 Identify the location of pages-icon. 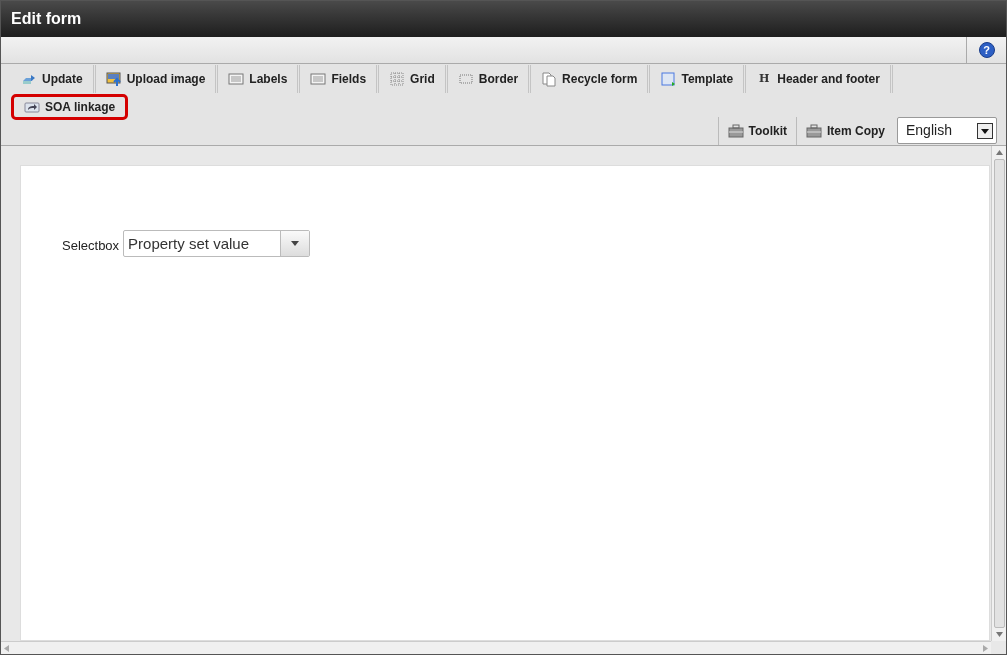
(549, 79).